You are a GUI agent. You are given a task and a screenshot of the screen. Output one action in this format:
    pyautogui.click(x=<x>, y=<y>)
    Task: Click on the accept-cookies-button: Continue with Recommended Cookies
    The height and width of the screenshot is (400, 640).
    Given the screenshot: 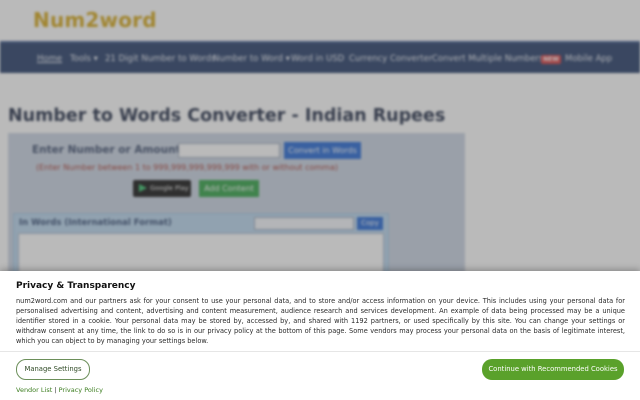 What is the action you would take?
    pyautogui.click(x=553, y=369)
    